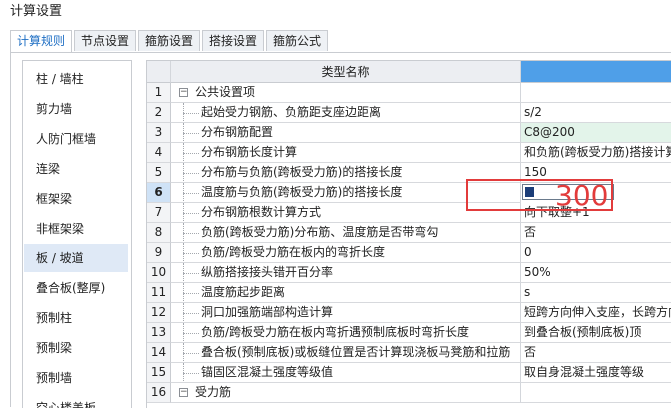  Describe the element at coordinates (596, 273) in the screenshot. I see `row-value: 50%` at that location.